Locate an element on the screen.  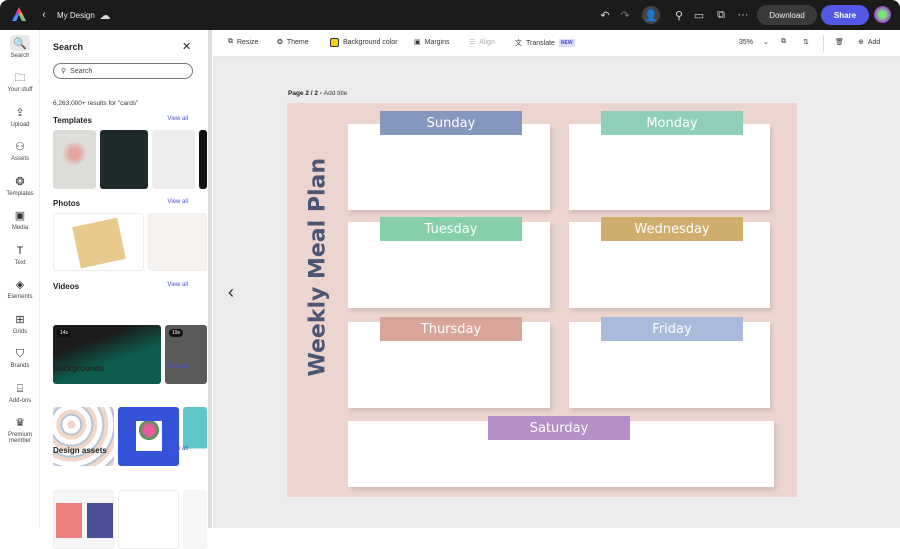
download-button: Download is located at coordinates (787, 15).